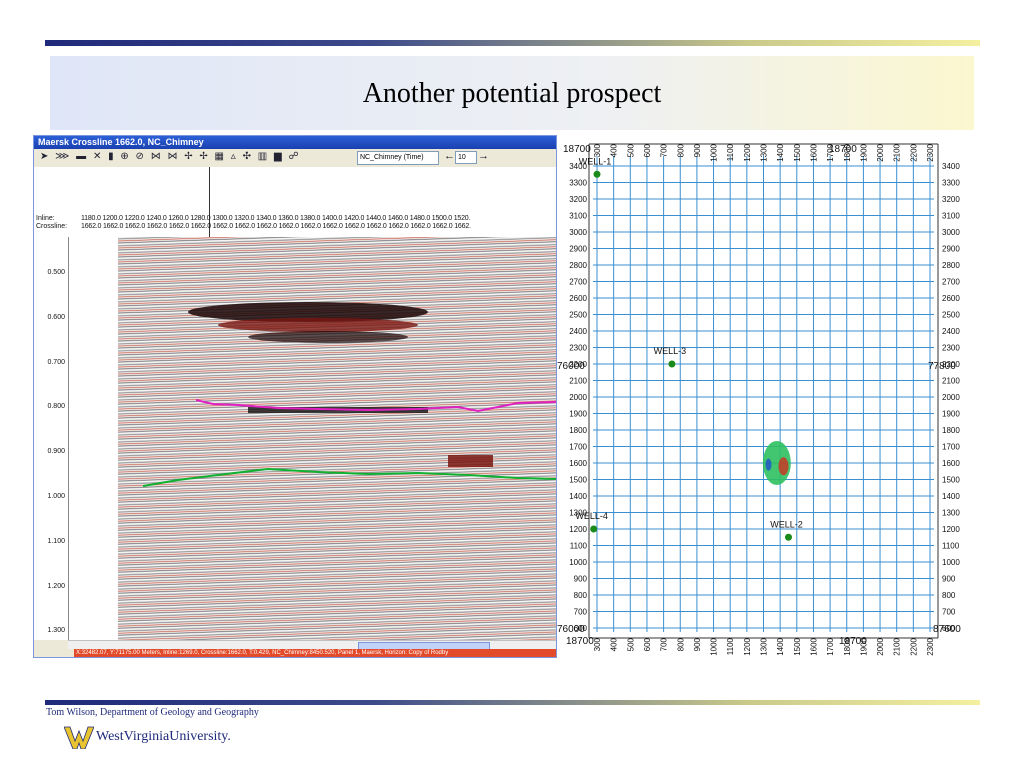 This screenshot has width=1024, height=768. Describe the element at coordinates (591, 516) in the screenshot. I see `well-label: WELL-4` at that location.